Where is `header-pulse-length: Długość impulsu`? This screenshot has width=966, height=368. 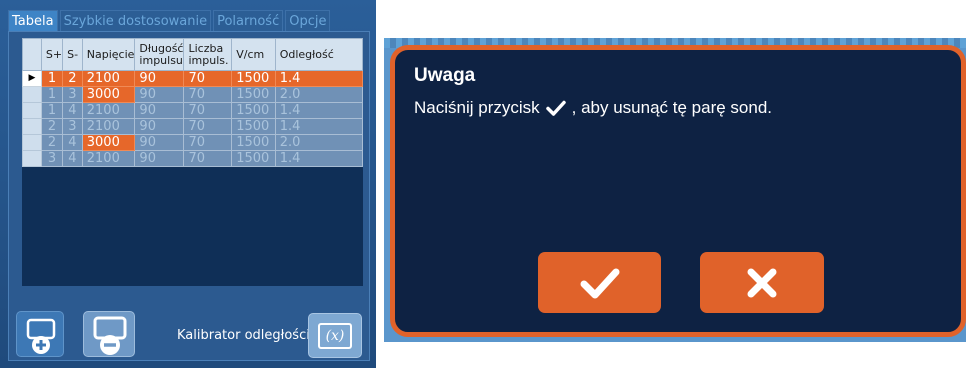 header-pulse-length: Długość impulsu is located at coordinates (159, 54).